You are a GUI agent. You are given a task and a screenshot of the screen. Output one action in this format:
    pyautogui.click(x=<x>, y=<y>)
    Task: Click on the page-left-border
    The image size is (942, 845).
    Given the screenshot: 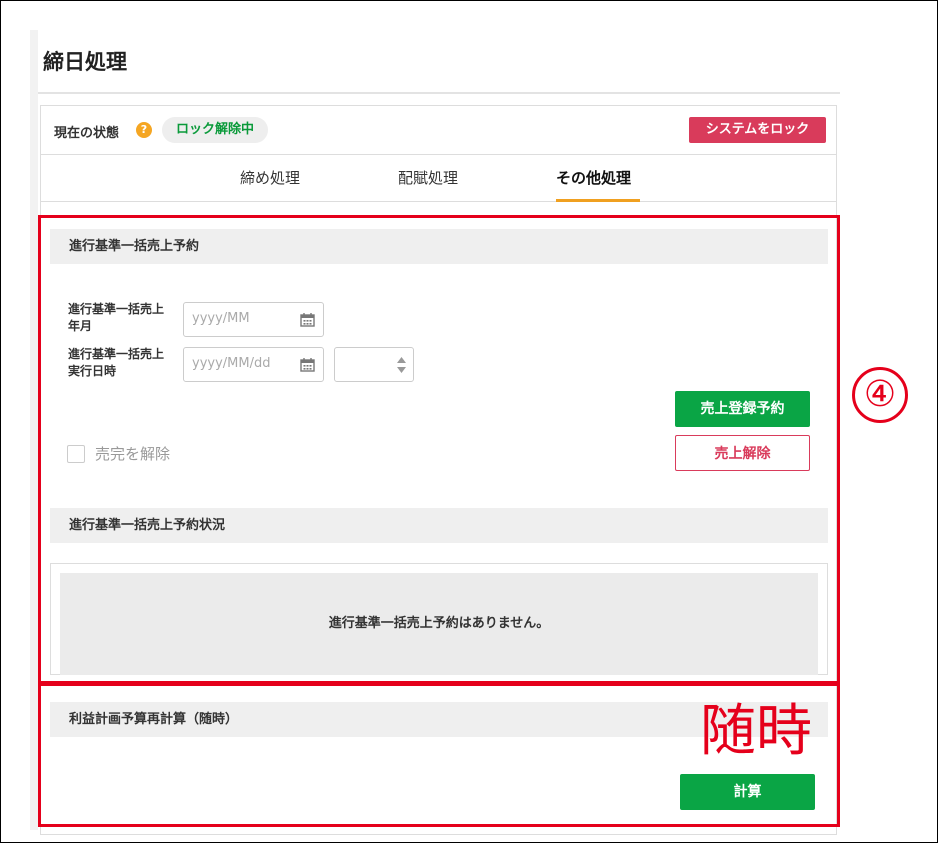 What is the action you would take?
    pyautogui.click(x=34, y=430)
    